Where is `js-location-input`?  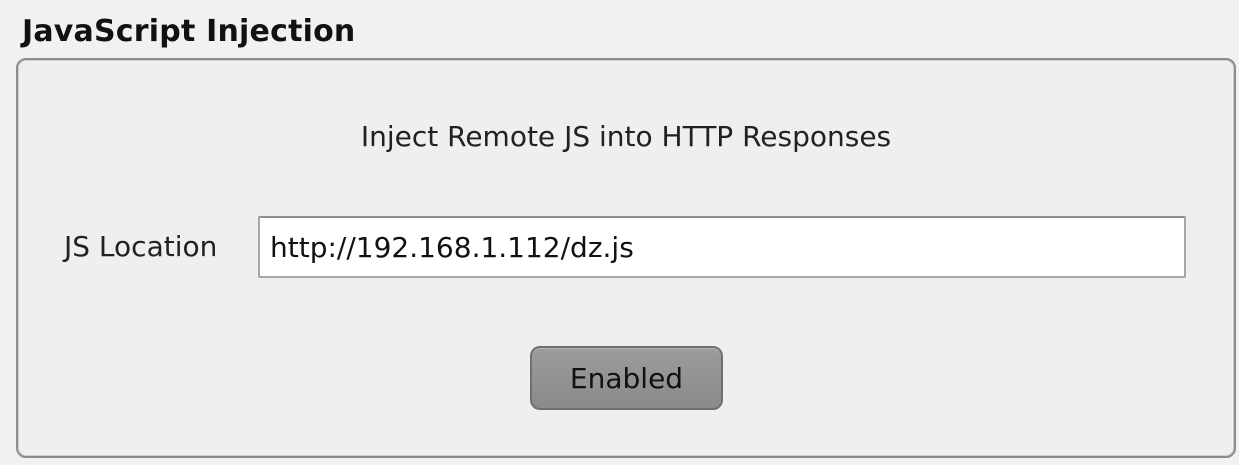
js-location-input is located at coordinates (722, 247).